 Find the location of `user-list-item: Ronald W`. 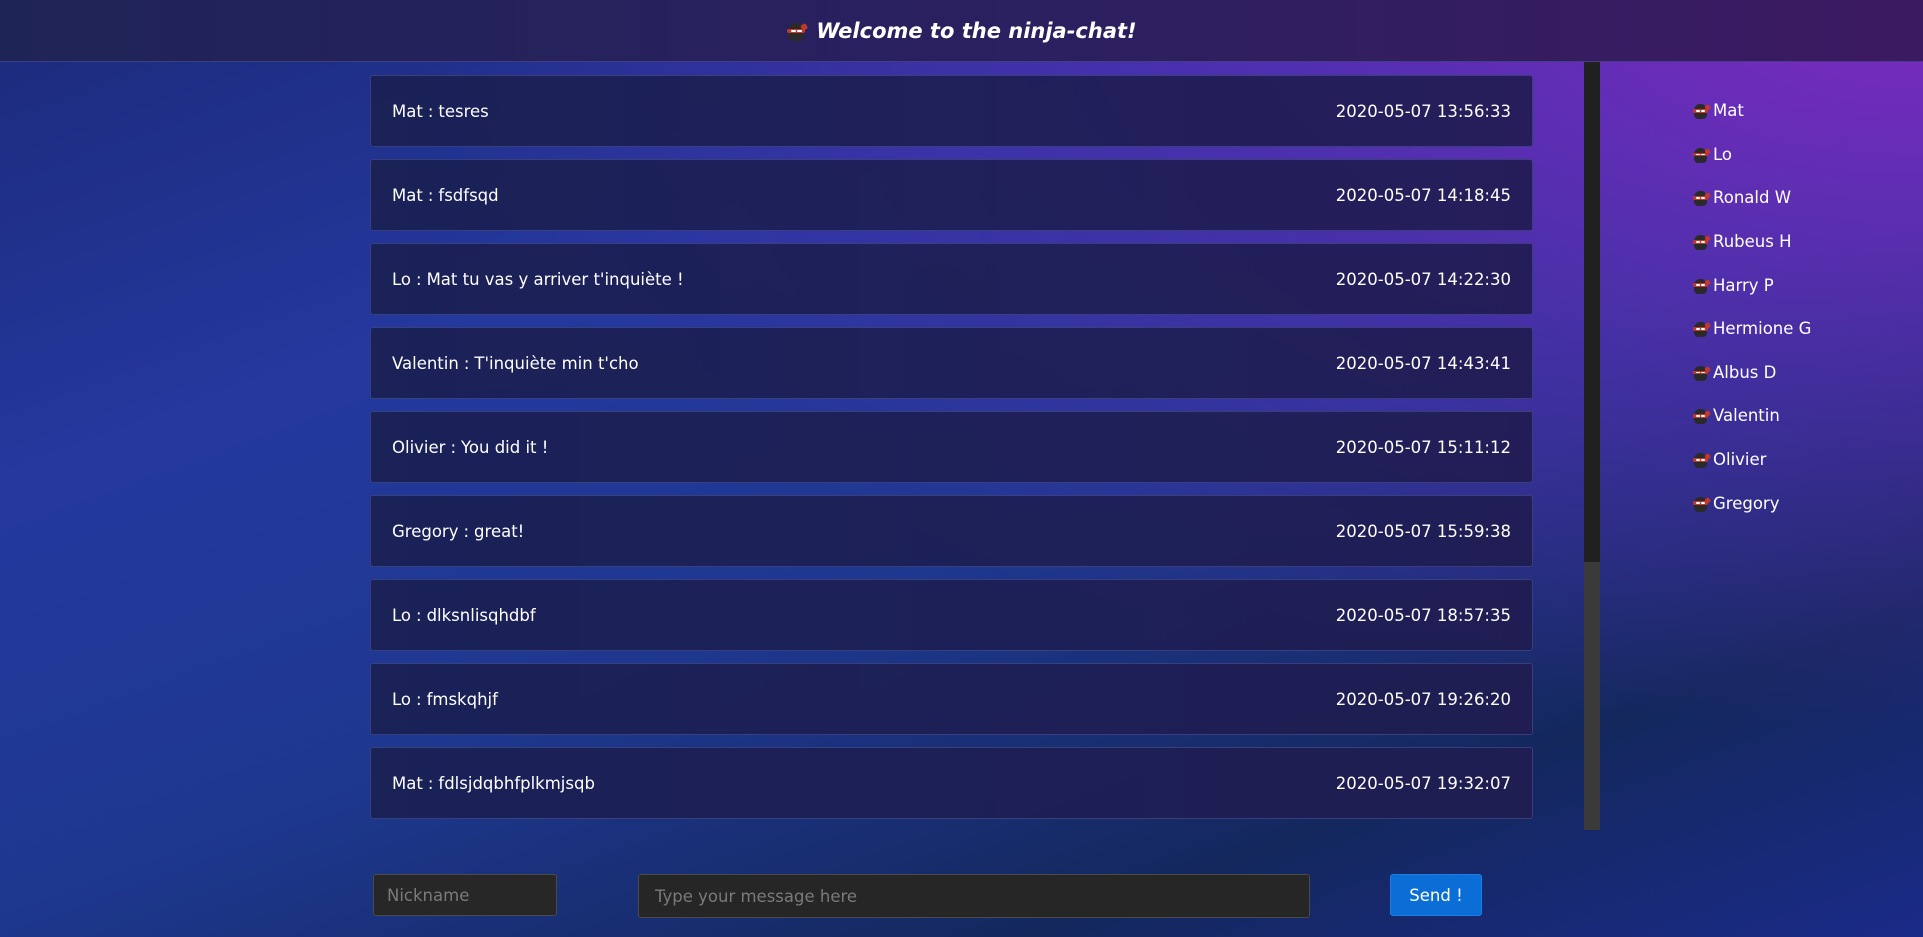

user-list-item: Ronald W is located at coordinates (1792, 198).